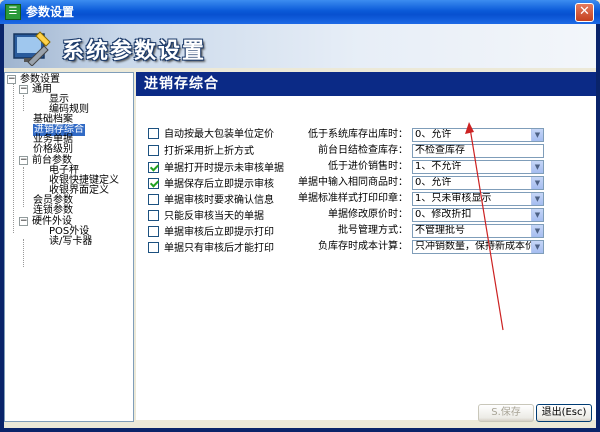 Image resolution: width=600 pixels, height=432 pixels. I want to click on exit-button: 退出(Esc), so click(564, 413).